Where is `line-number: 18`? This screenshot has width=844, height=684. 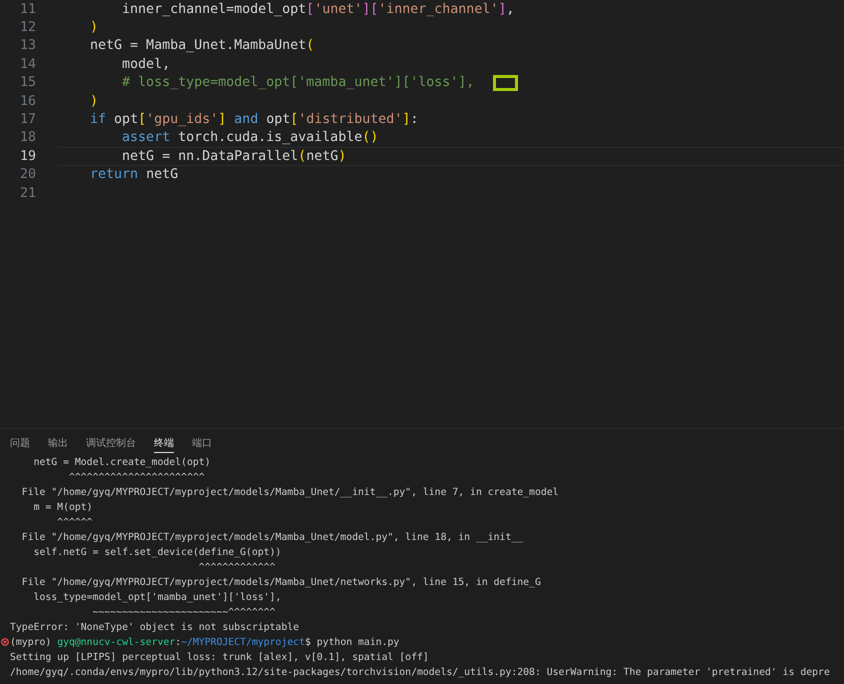
line-number: 18 is located at coordinates (27, 138).